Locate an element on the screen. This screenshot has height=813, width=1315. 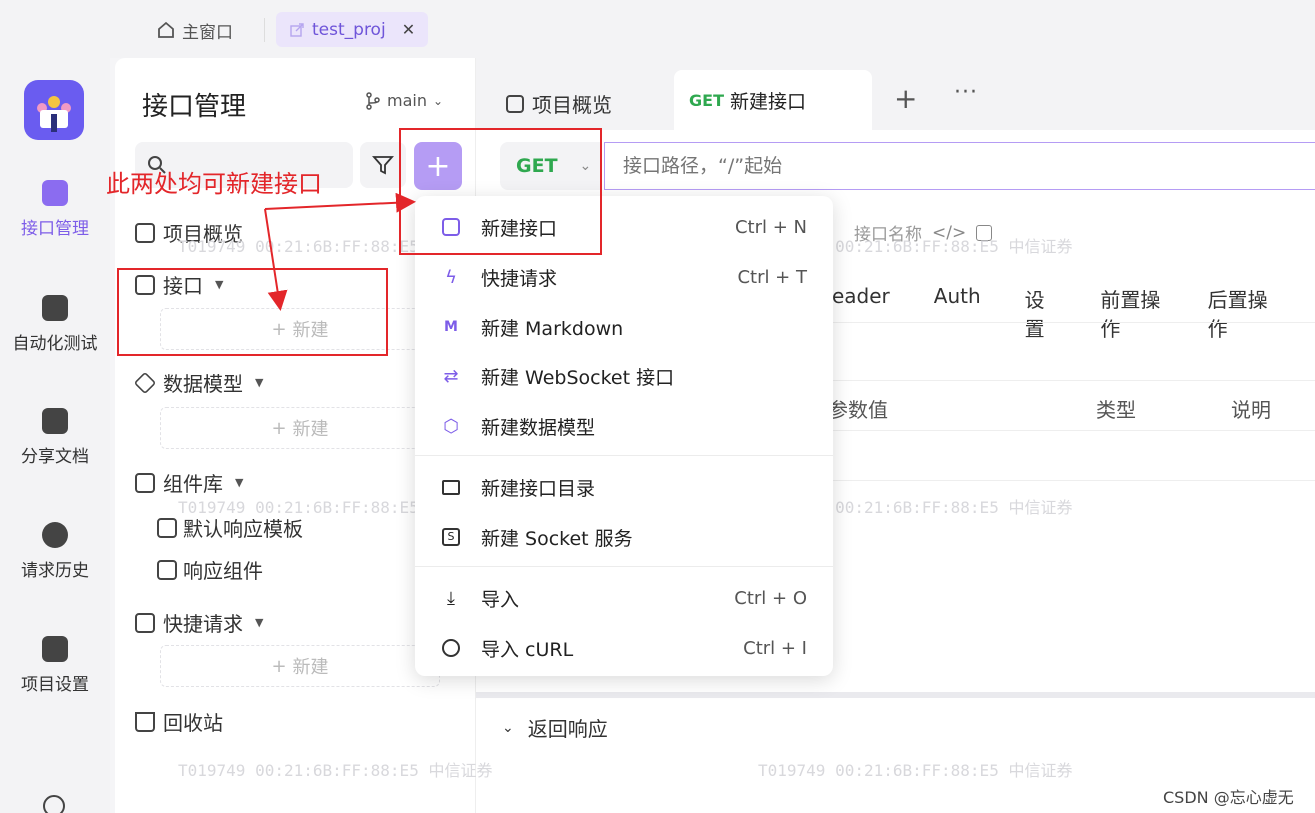
annotation-arrows is located at coordinates (340, 251).